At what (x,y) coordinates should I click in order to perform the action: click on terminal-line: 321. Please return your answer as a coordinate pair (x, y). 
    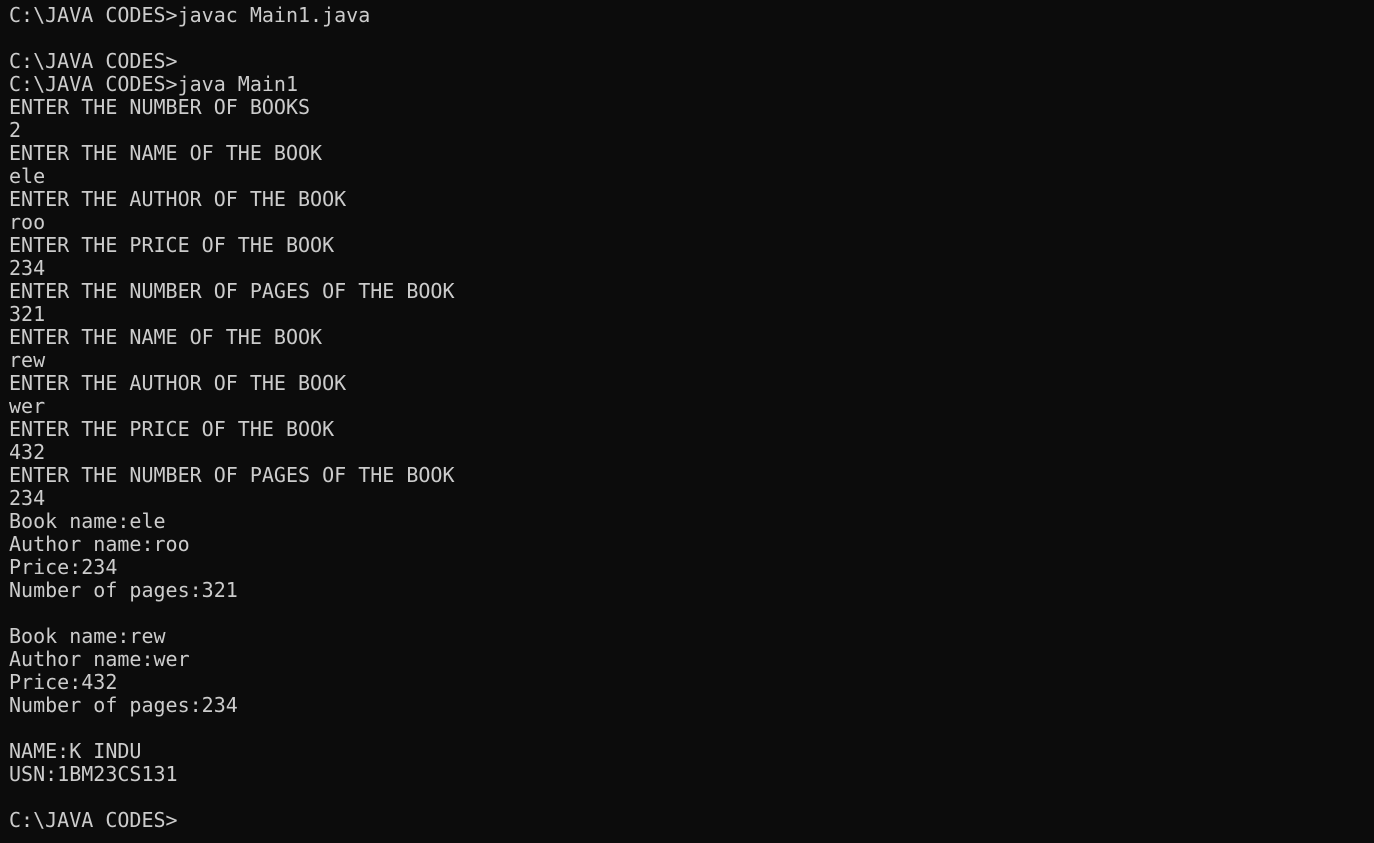
    Looking at the image, I should click on (27, 314).